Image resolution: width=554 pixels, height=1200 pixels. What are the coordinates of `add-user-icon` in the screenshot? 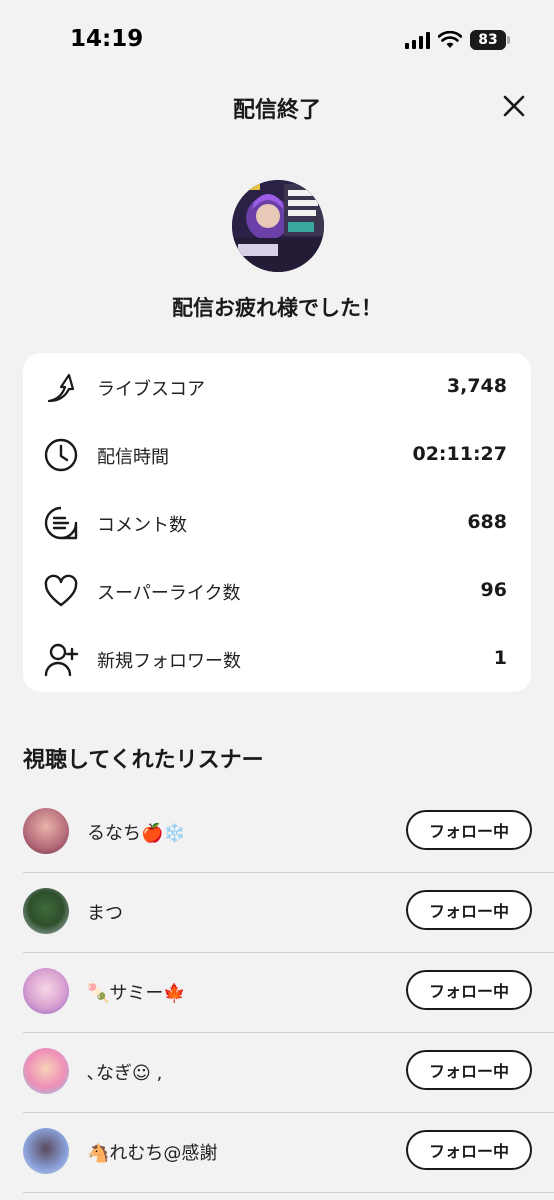 It's located at (61, 660).